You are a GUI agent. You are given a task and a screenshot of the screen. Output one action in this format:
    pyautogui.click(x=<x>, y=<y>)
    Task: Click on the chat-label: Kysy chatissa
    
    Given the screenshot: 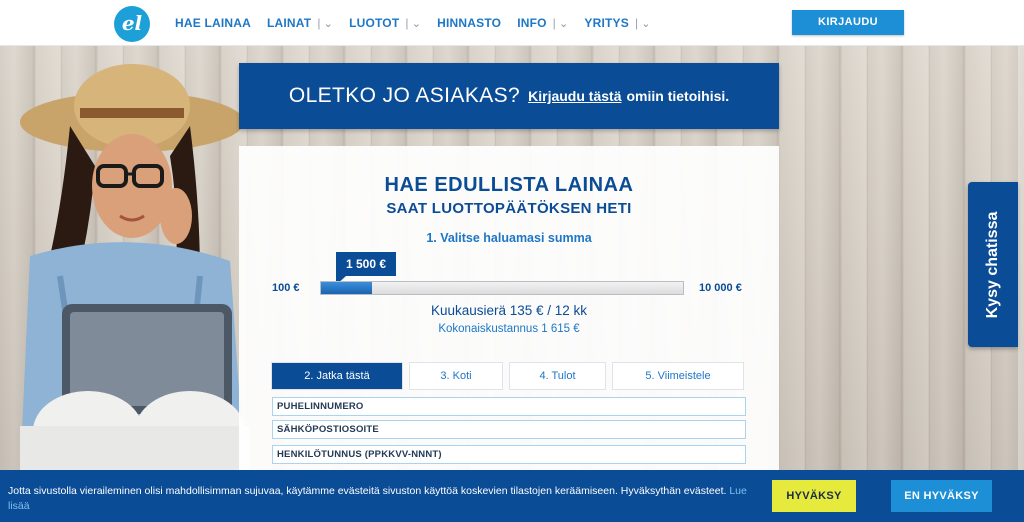 What is the action you would take?
    pyautogui.click(x=992, y=264)
    